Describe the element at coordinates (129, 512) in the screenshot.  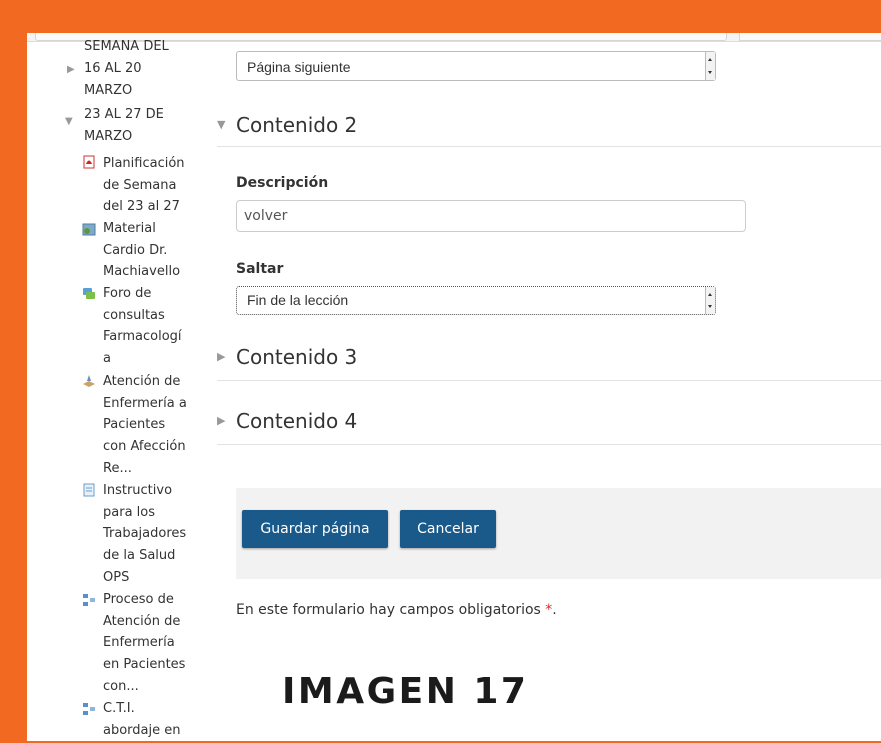
I see `activity-line: para los` at that location.